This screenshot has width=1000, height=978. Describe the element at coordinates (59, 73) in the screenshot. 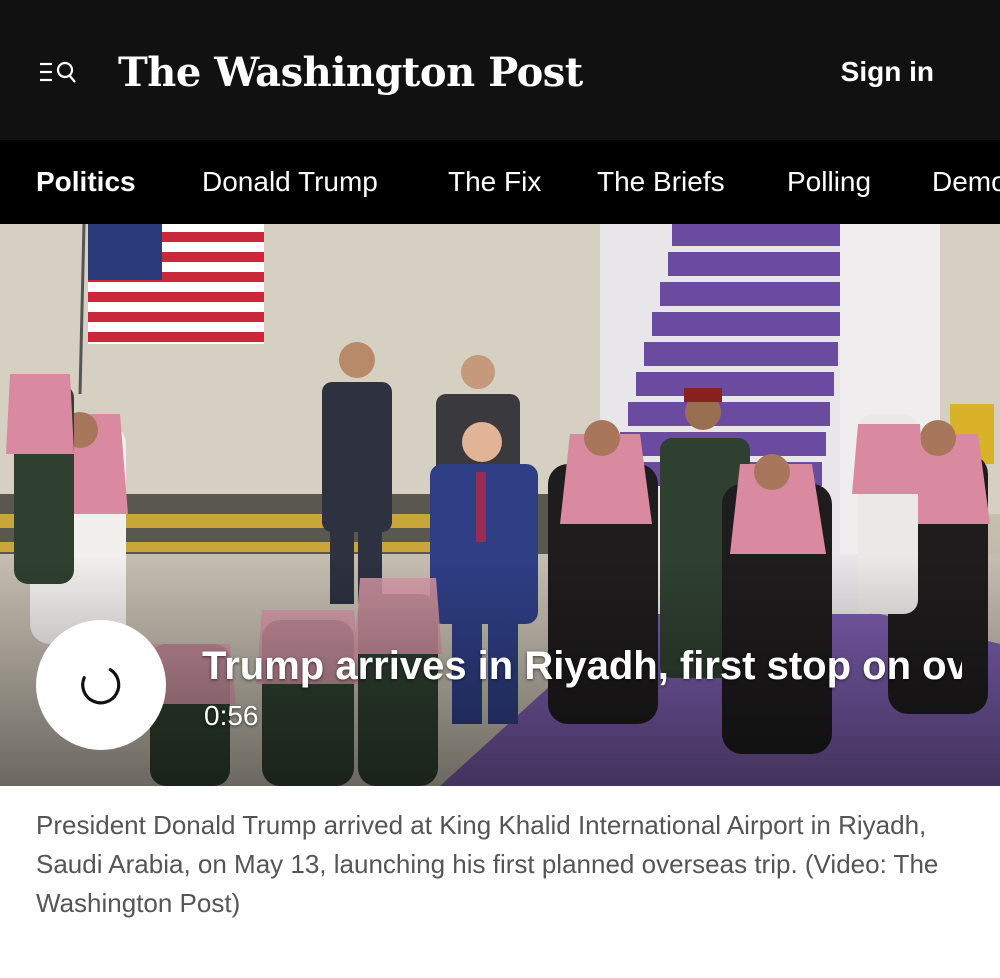

I see `menu-search-icon` at that location.